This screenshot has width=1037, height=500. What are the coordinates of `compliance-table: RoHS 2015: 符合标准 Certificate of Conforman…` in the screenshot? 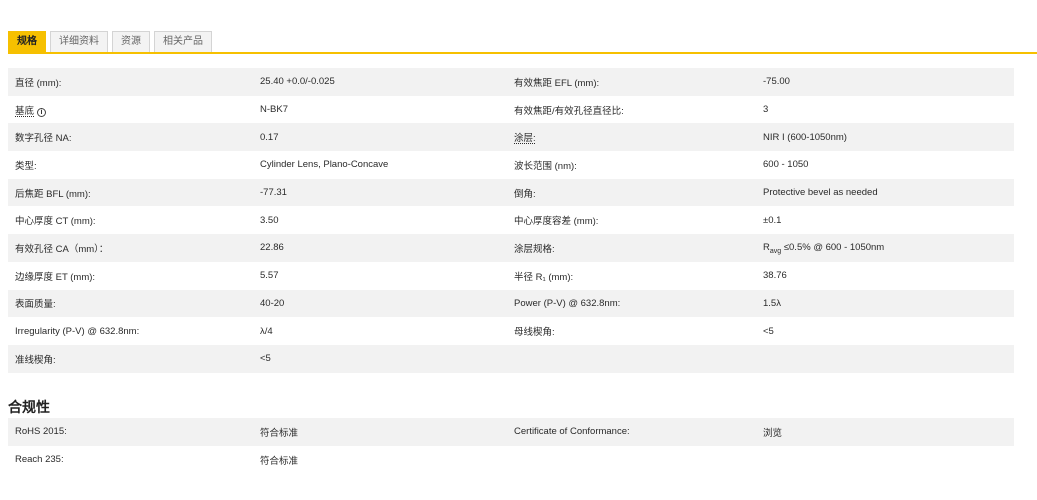 It's located at (511, 446).